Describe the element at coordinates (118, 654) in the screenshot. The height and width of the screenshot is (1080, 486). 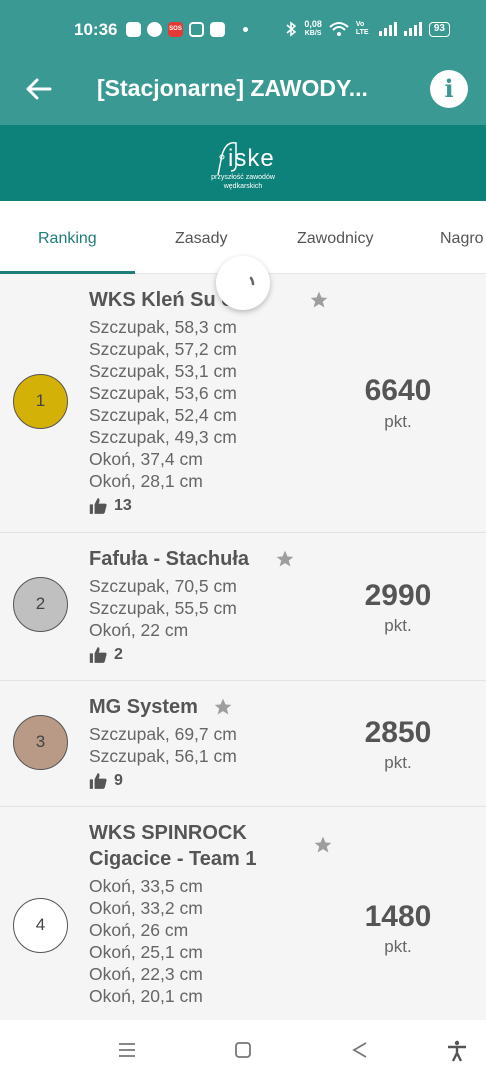
I see `likes-count: 2` at that location.